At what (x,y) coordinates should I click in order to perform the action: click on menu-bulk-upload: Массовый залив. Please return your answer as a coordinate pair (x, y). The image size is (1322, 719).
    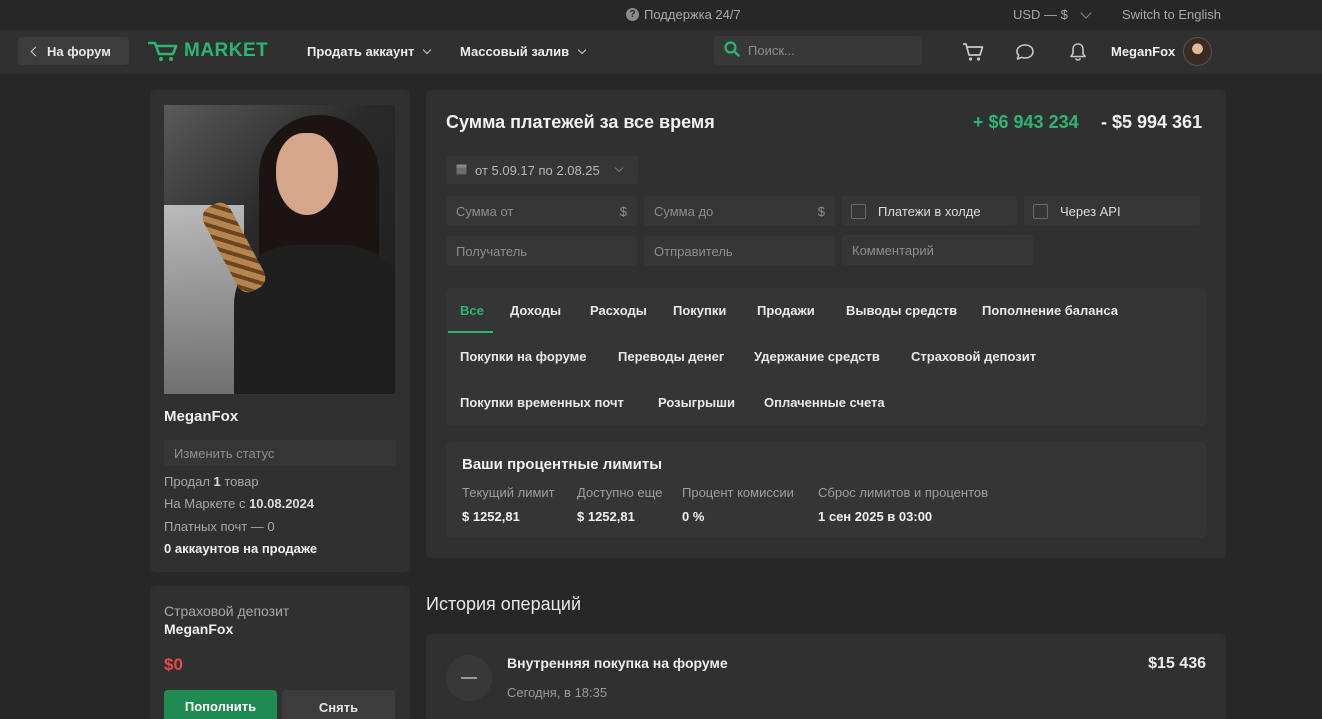
    Looking at the image, I should click on (523, 51).